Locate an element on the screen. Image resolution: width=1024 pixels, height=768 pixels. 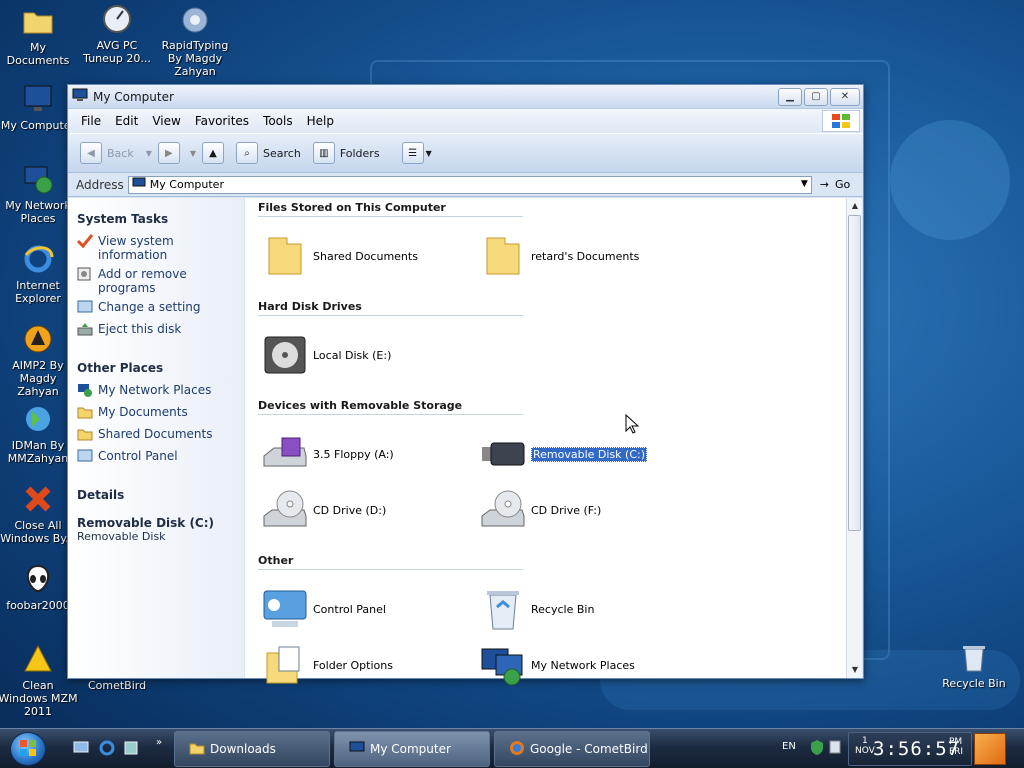
back-dropdown-icon: ▼ is located at coordinates (149, 153).